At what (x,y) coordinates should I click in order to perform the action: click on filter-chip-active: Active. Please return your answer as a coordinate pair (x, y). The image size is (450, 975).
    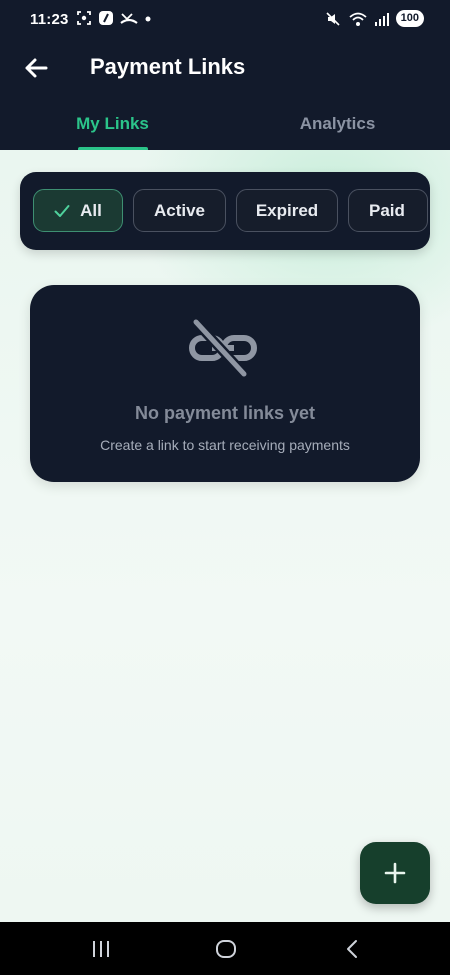
    Looking at the image, I should click on (179, 210).